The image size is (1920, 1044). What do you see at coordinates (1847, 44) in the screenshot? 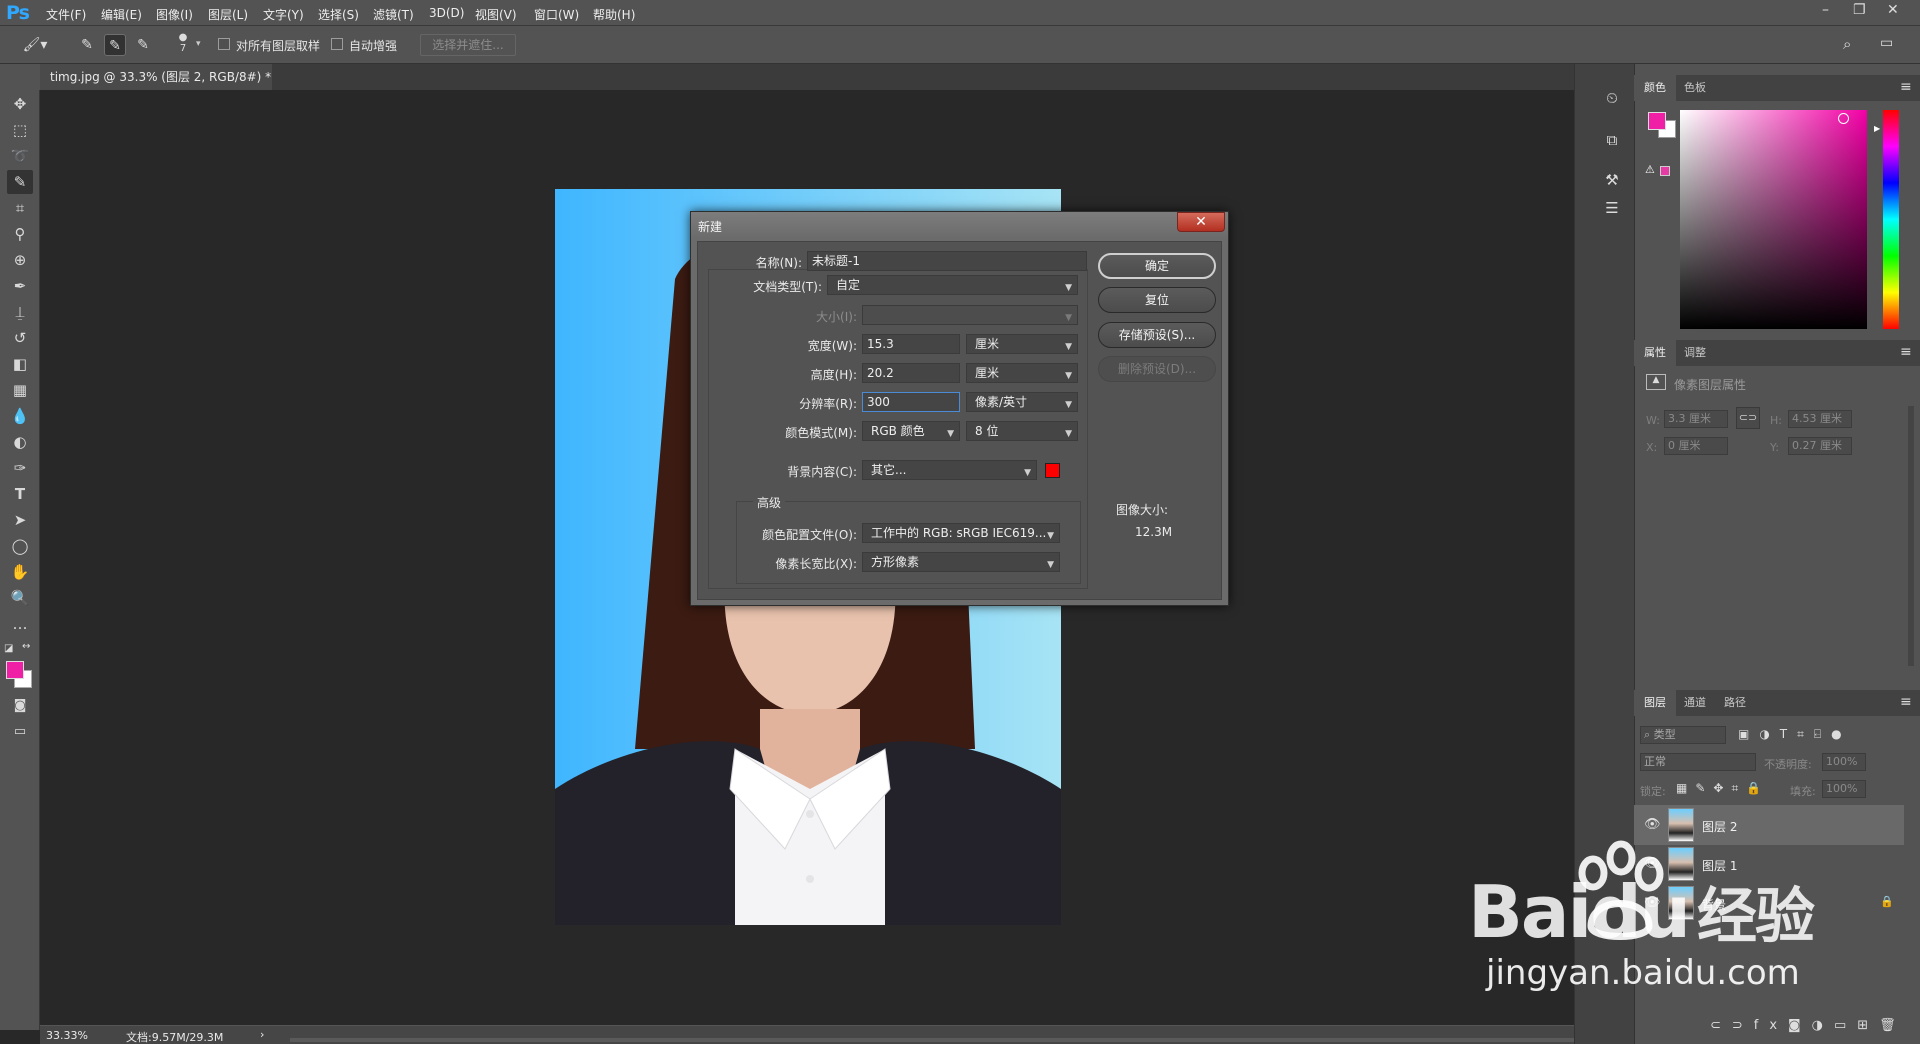
I see `search-icon: ⌕` at bounding box center [1847, 44].